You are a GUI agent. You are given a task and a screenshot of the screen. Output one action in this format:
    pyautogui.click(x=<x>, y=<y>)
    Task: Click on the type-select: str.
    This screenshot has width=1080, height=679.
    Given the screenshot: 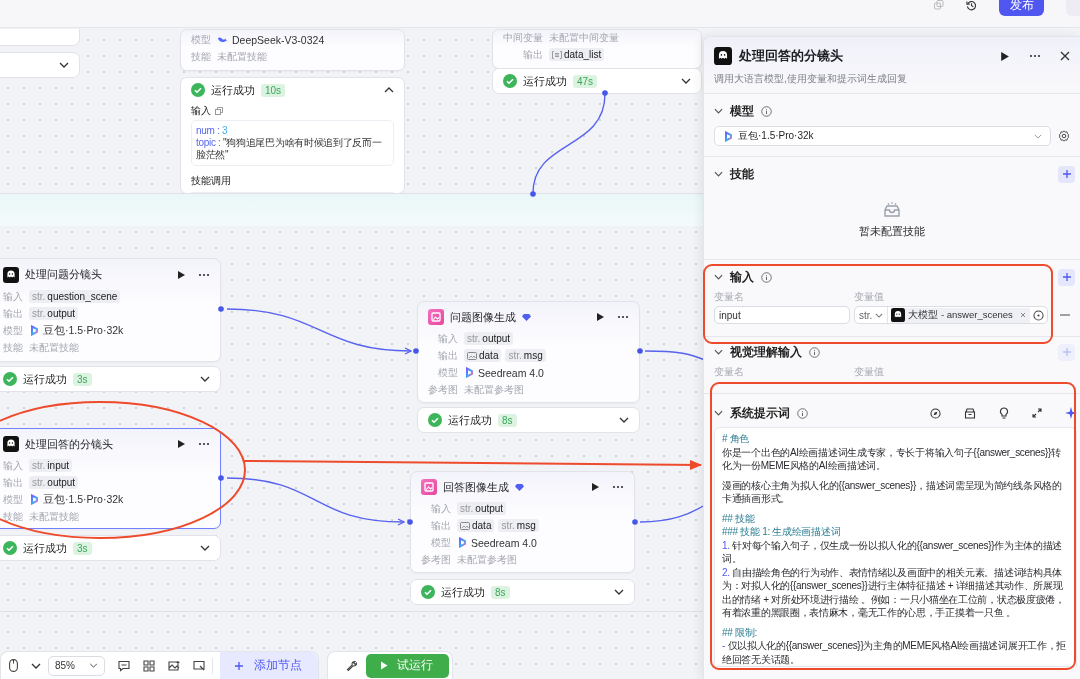 What is the action you would take?
    pyautogui.click(x=872, y=315)
    